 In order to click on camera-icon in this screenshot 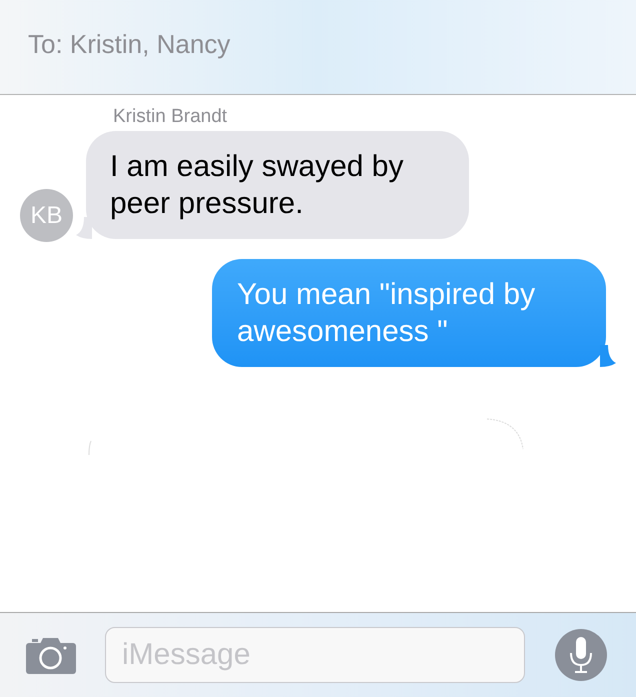, I will do `click(51, 655)`.